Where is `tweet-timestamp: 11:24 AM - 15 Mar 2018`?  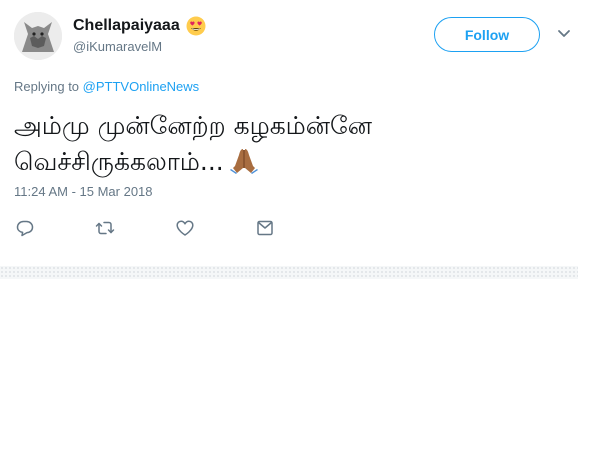
tweet-timestamp: 11:24 AM - 15 Mar 2018 is located at coordinates (83, 191).